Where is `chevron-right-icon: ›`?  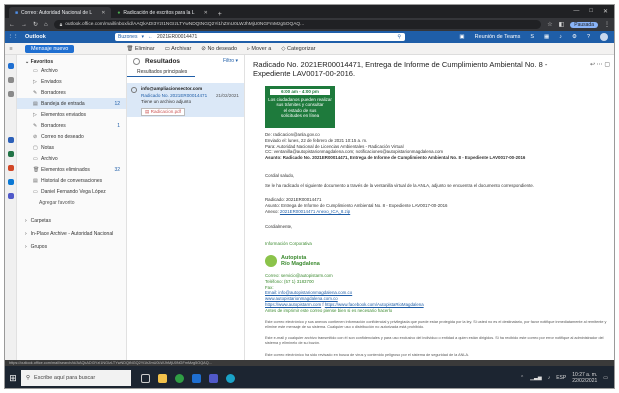 chevron-right-icon: › is located at coordinates (26, 220).